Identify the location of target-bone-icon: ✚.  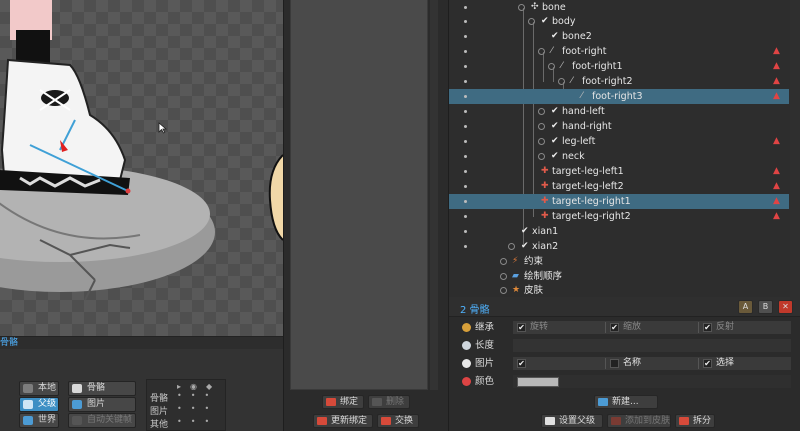
(545, 186).